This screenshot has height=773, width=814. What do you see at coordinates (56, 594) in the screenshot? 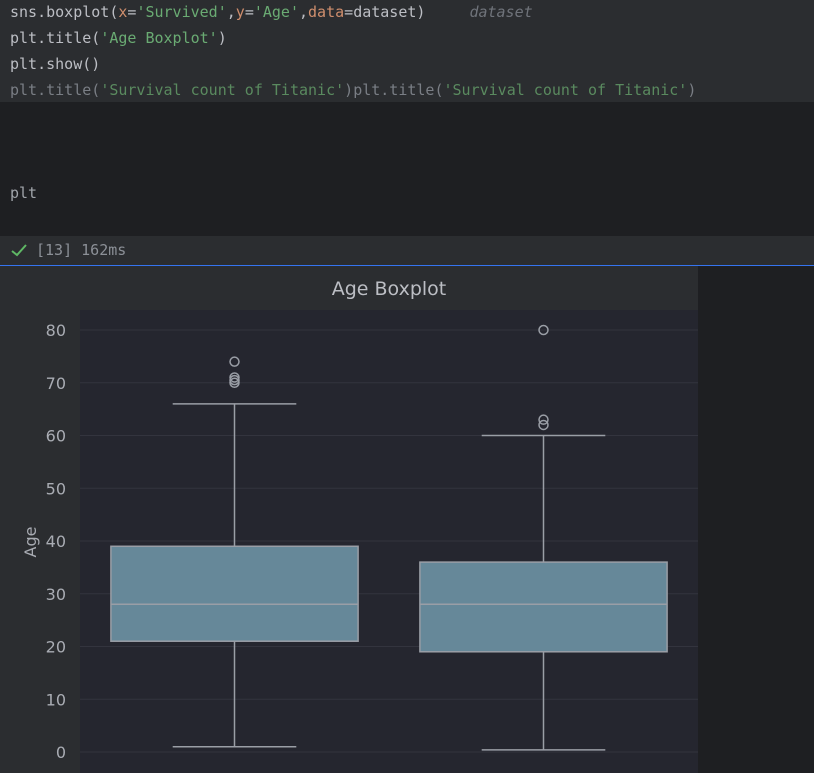
I see `y-tick-label: 30` at bounding box center [56, 594].